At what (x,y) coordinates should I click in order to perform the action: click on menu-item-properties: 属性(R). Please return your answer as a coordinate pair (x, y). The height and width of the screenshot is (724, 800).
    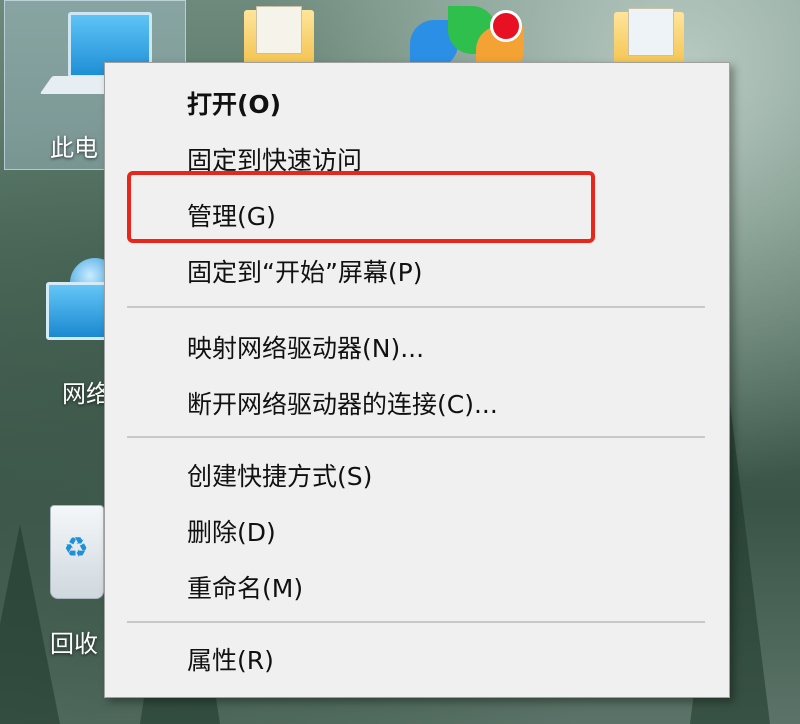
    Looking at the image, I should click on (417, 659).